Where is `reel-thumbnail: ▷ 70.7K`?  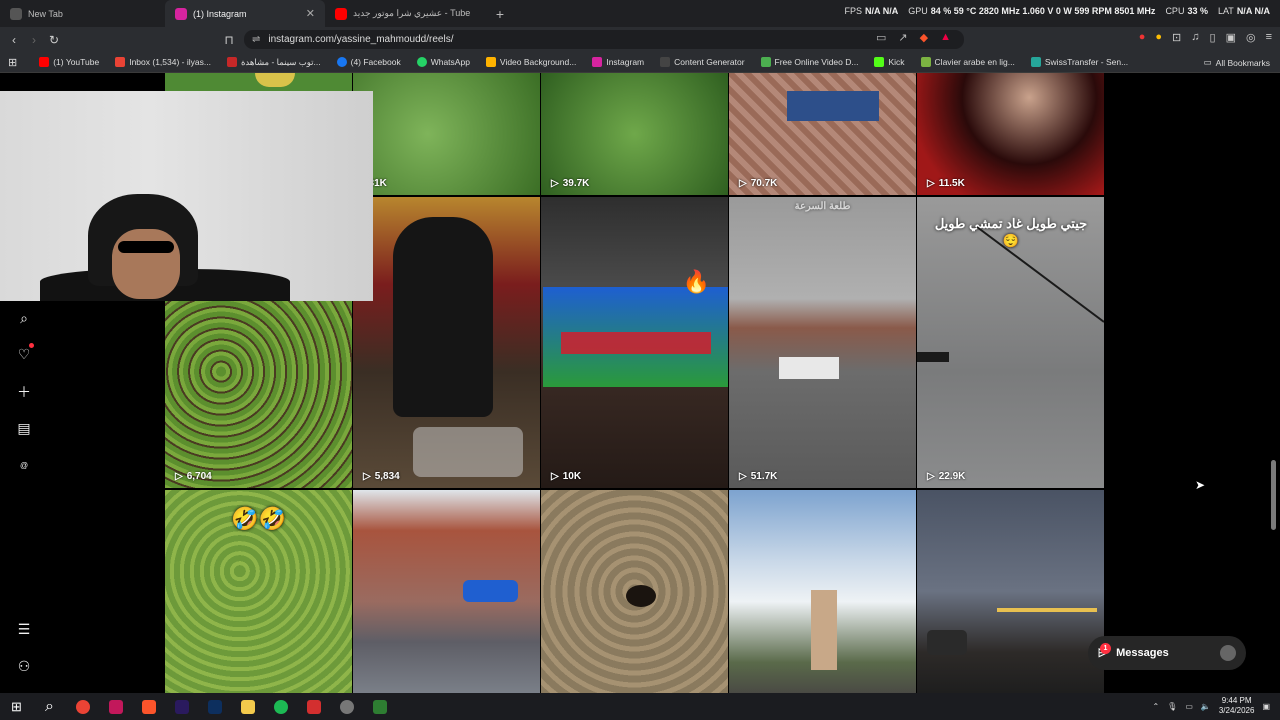
reel-thumbnail: ▷ 70.7K is located at coordinates (822, 134).